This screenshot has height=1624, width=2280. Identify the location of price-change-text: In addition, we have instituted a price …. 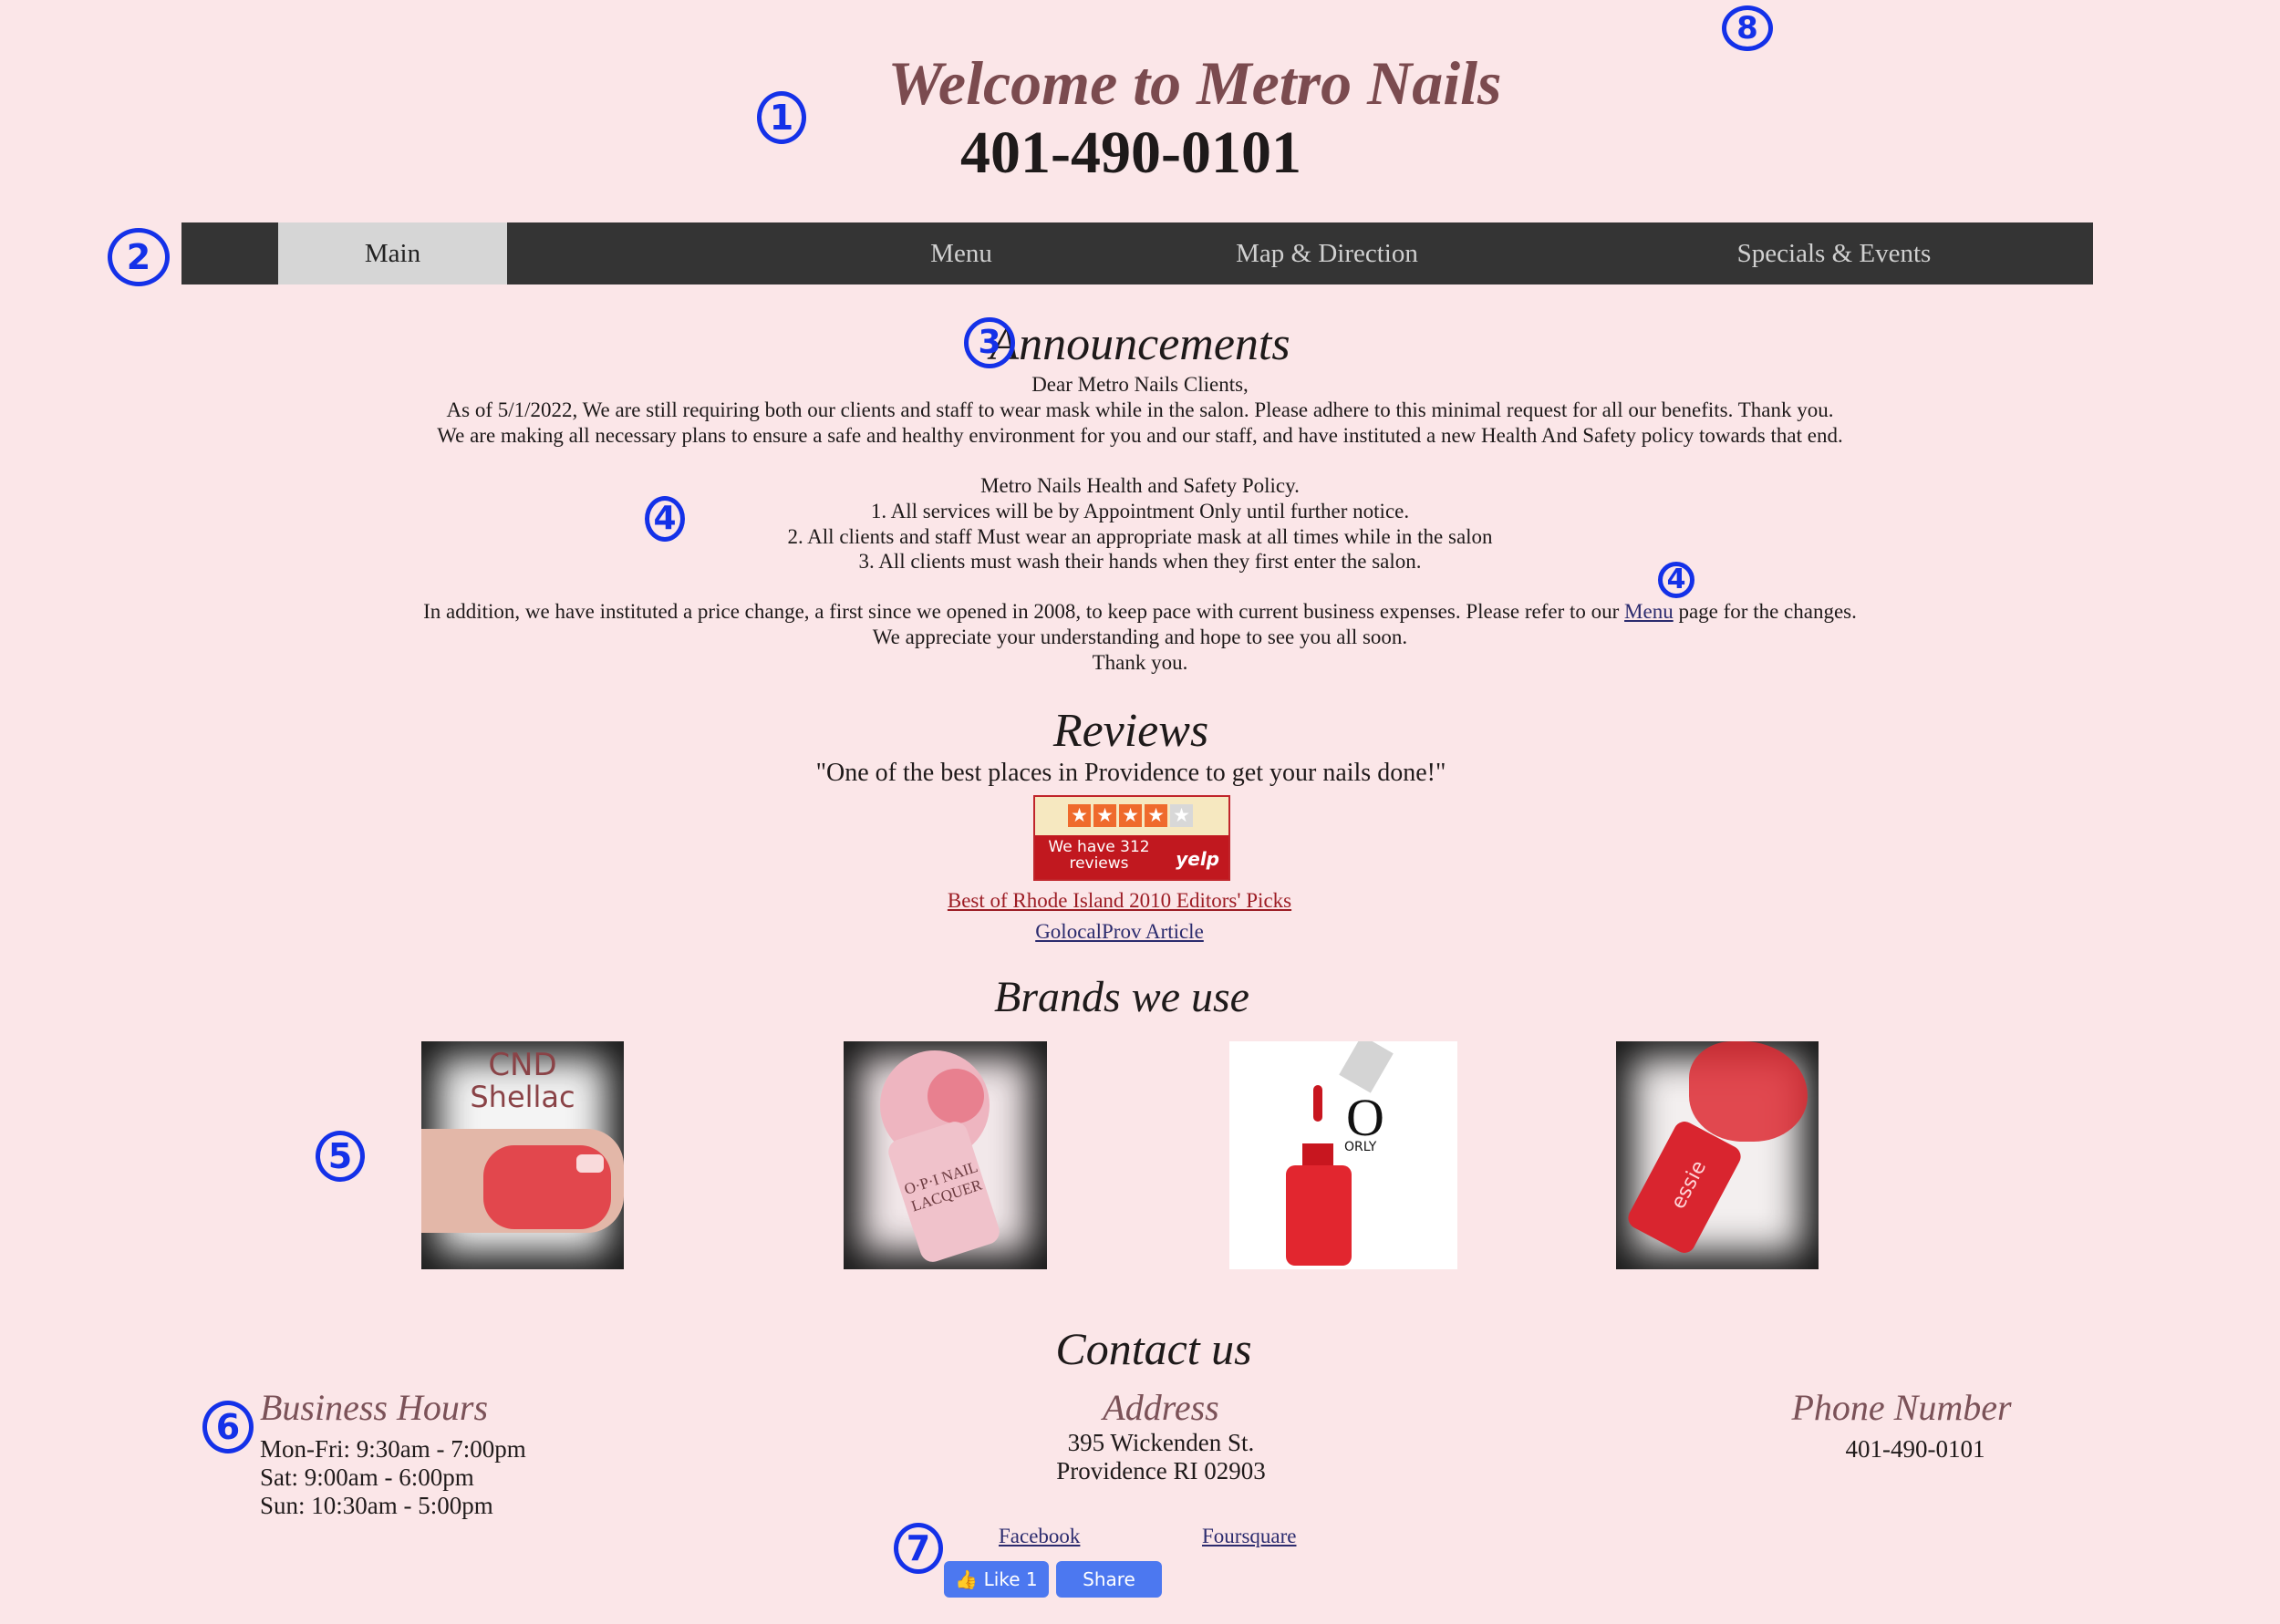
(1140, 612).